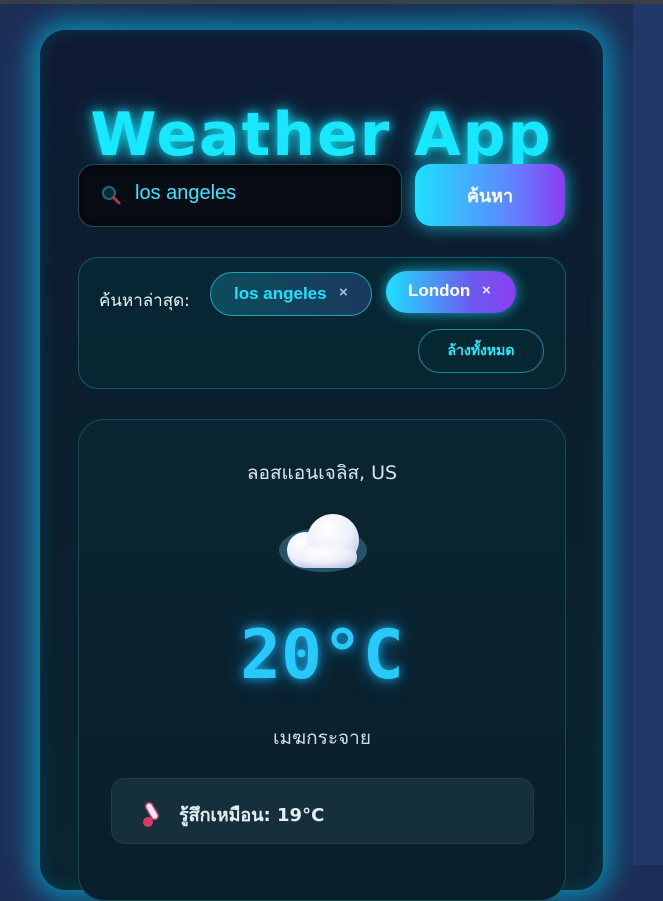  What do you see at coordinates (323, 543) in the screenshot?
I see `cloud-icon` at bounding box center [323, 543].